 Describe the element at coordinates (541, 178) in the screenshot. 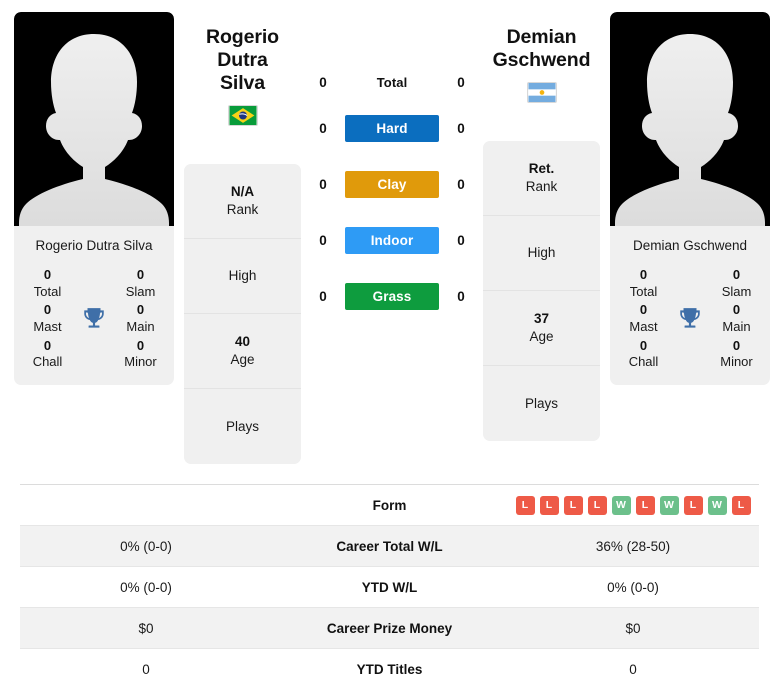

I see `info-rank-right: Ret. Rank` at that location.